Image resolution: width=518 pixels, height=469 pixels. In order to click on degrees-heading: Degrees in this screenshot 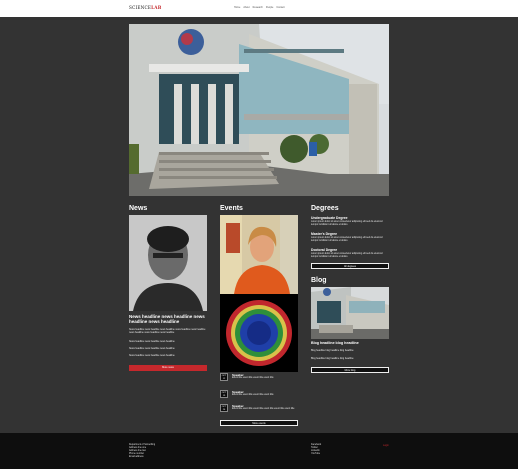, I will do `click(325, 208)`.